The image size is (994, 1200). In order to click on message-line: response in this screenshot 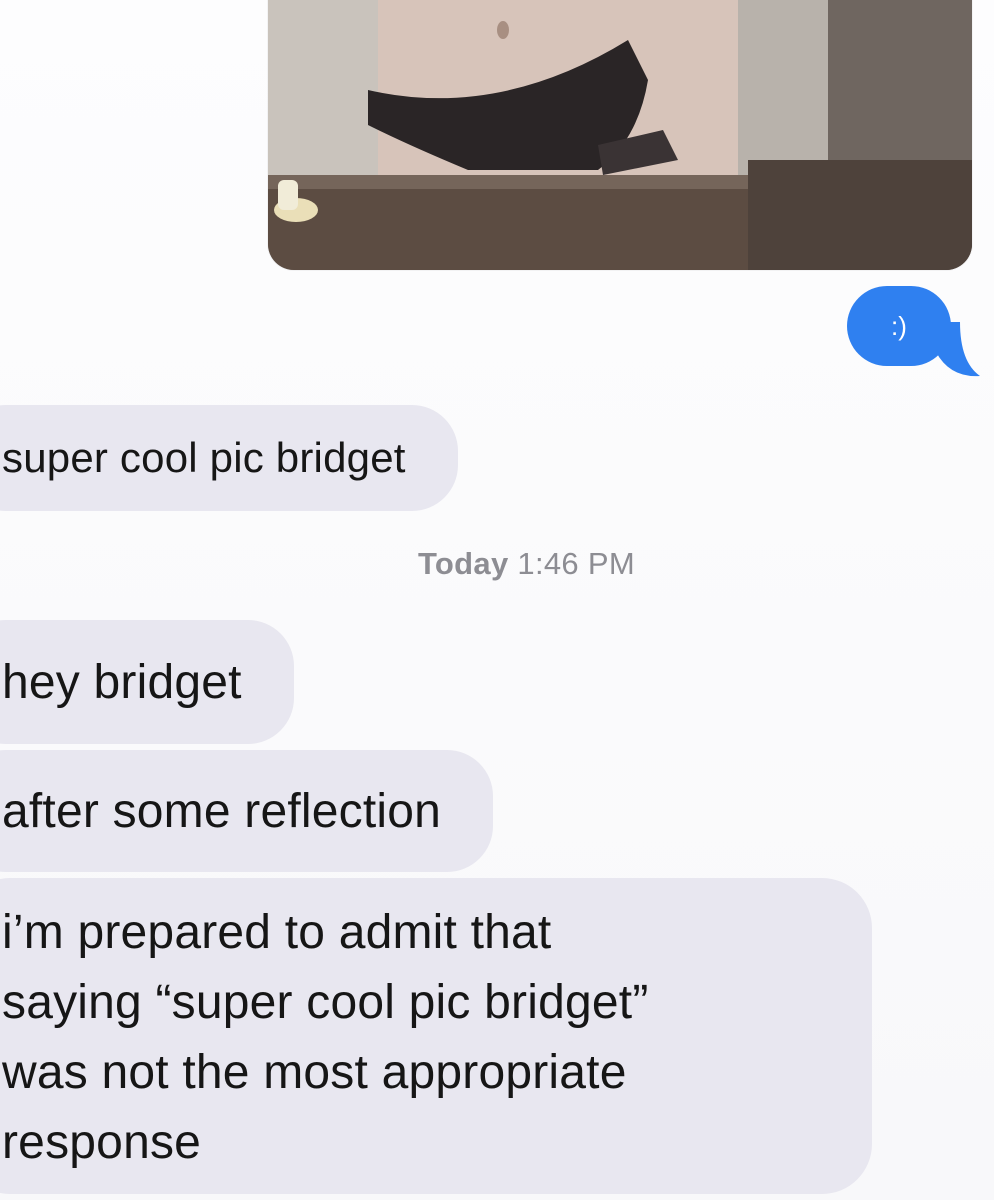, I will do `click(102, 1142)`.